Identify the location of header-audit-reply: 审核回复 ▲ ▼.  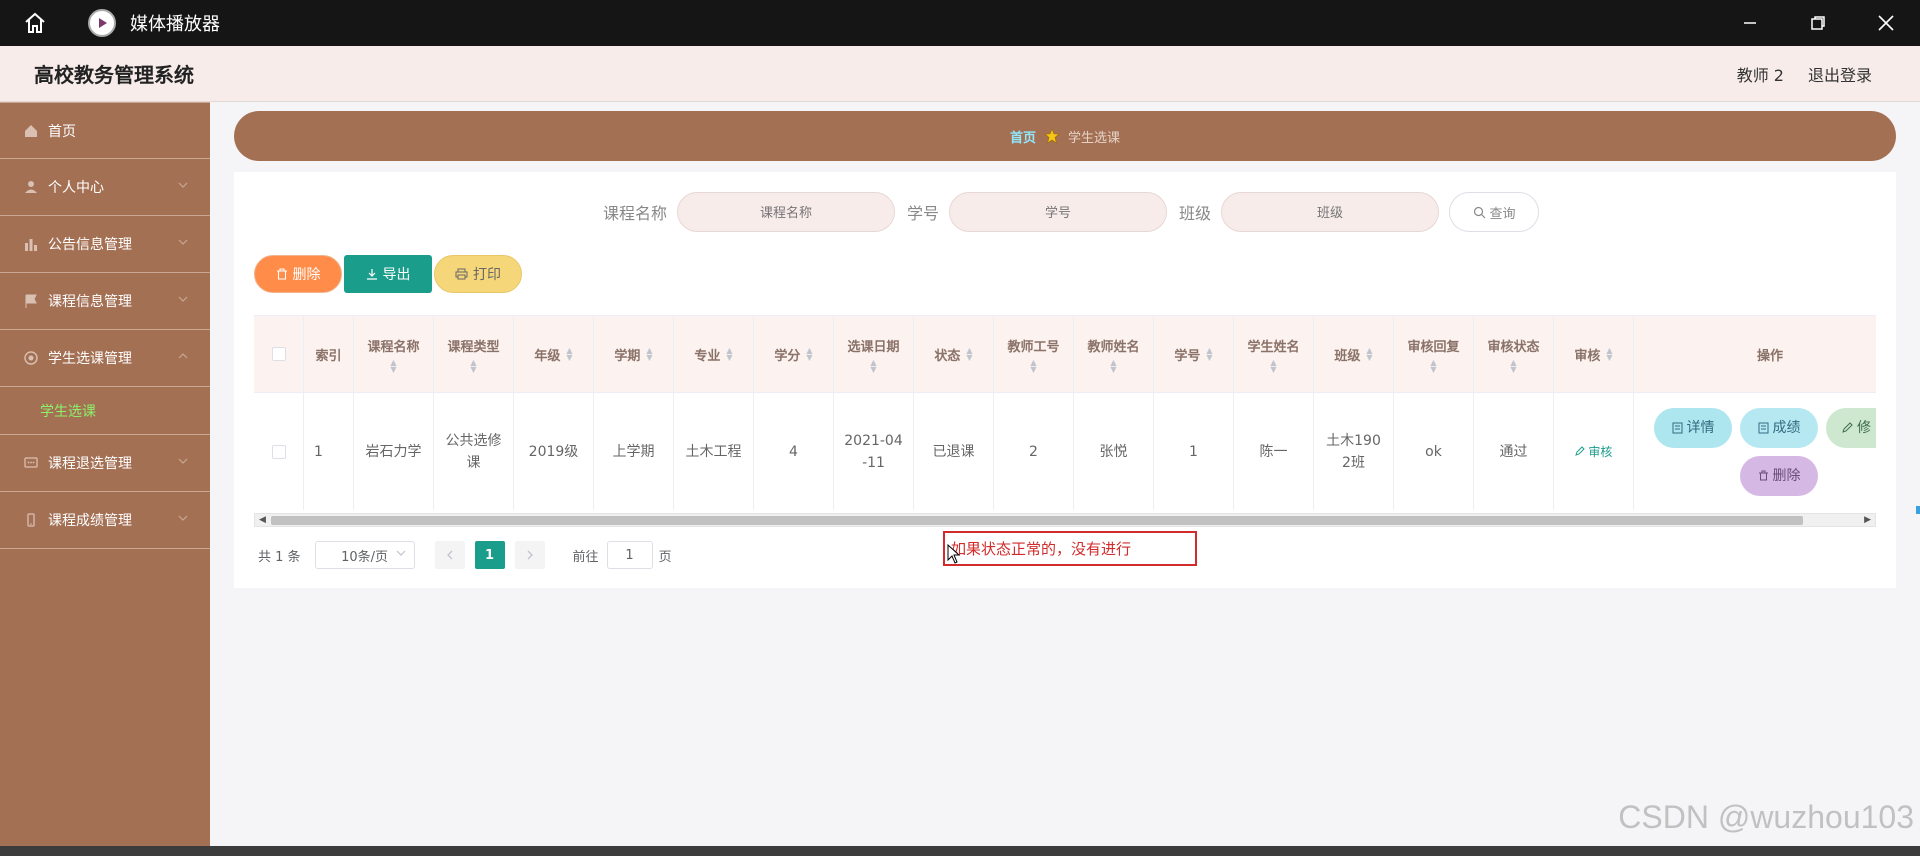
(1434, 354).